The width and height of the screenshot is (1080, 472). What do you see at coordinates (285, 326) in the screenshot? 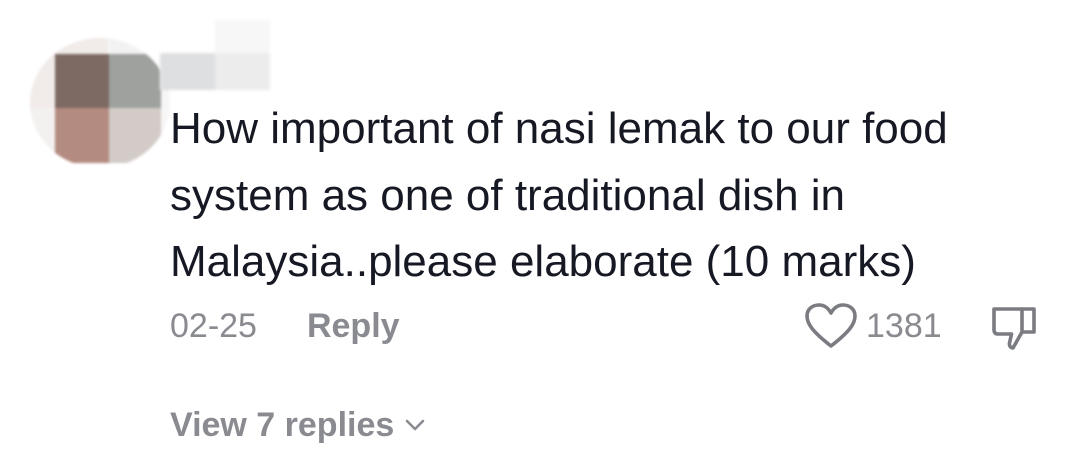
I see `comment-meta: 02-25 Reply` at bounding box center [285, 326].